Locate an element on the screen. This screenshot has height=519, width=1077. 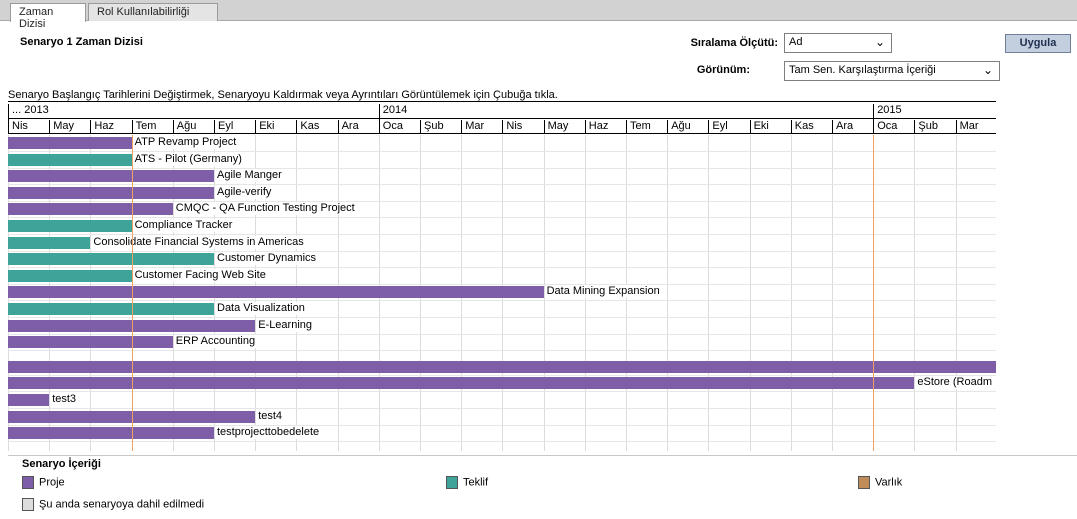
sort-select: Ad ⌄ is located at coordinates (838, 43).